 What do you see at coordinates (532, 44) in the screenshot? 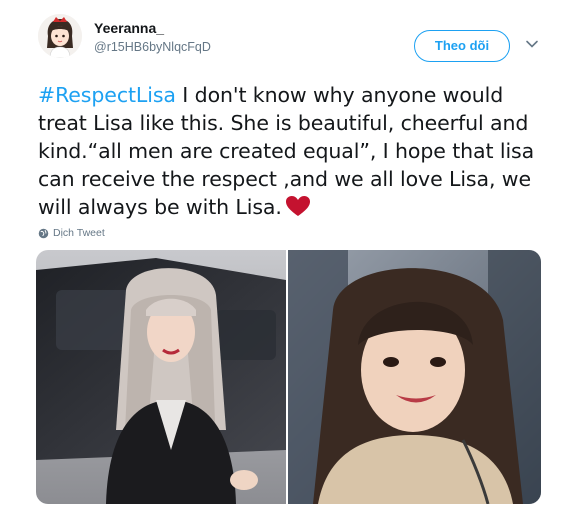
I see `chevron-down-icon` at bounding box center [532, 44].